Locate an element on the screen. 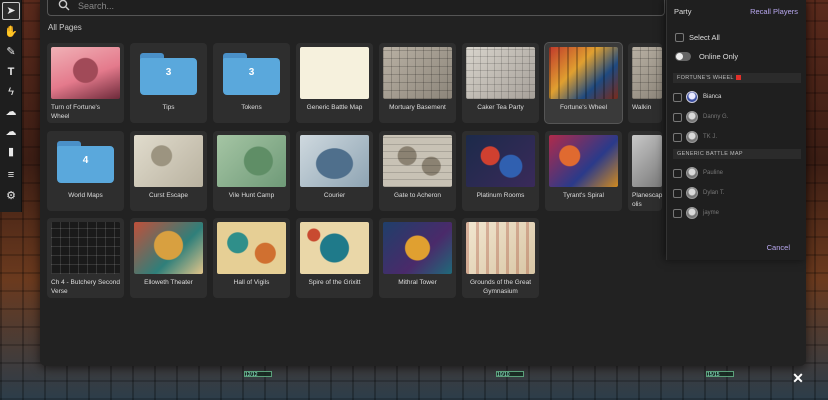 The width and height of the screenshot is (828, 400). player-name: jayme is located at coordinates (711, 213).